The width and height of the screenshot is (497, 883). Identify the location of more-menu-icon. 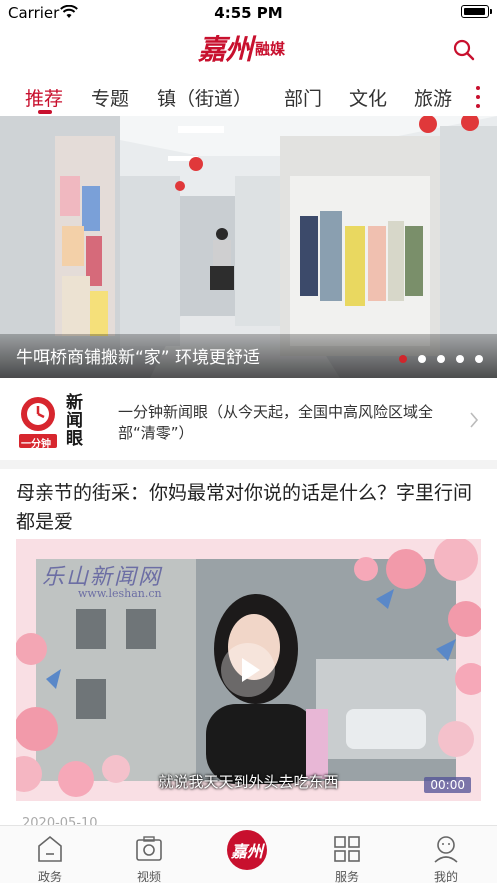
(478, 97).